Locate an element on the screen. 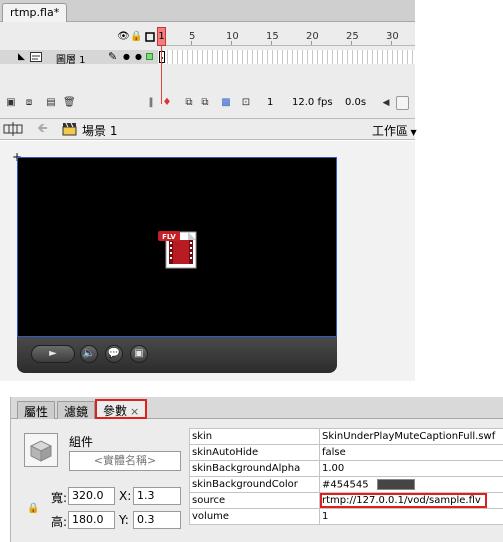 This screenshot has height=542, width=503. y-label: Y: is located at coordinates (124, 520).